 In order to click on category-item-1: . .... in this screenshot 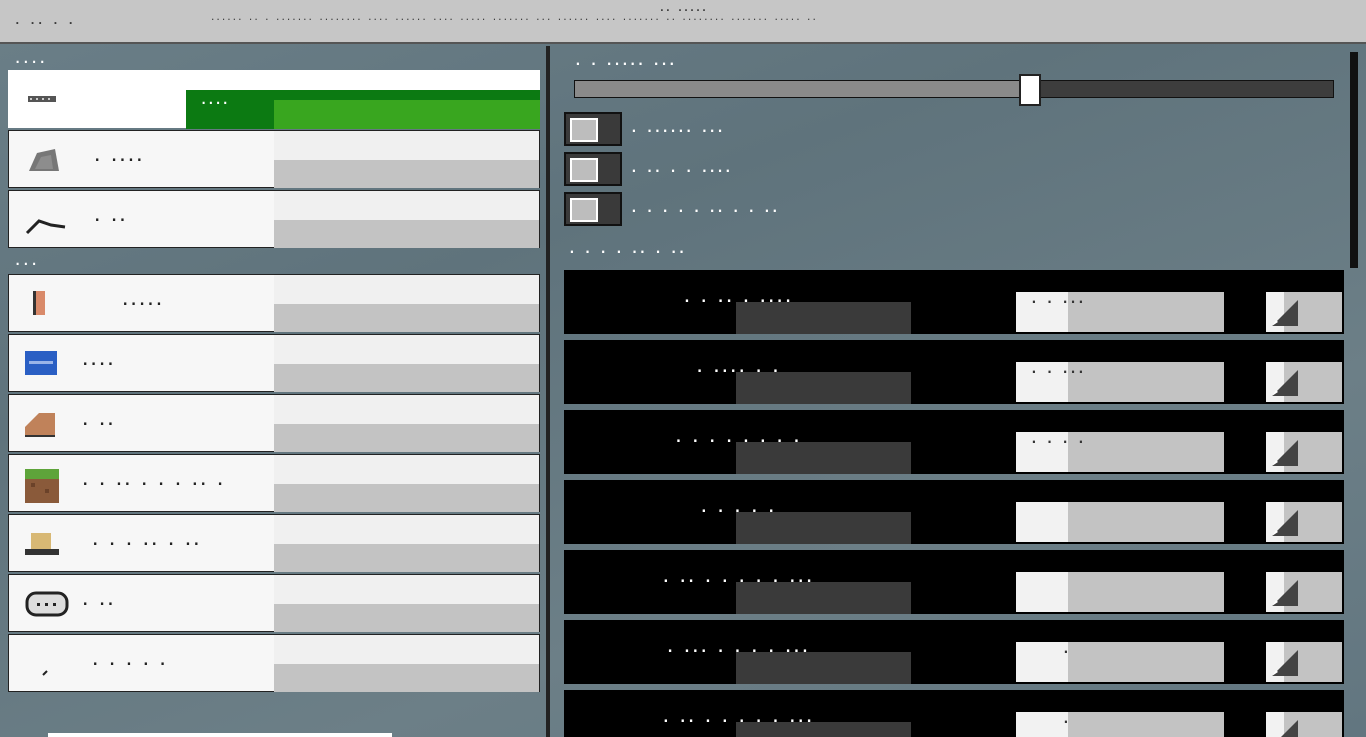, I will do `click(274, 159)`.